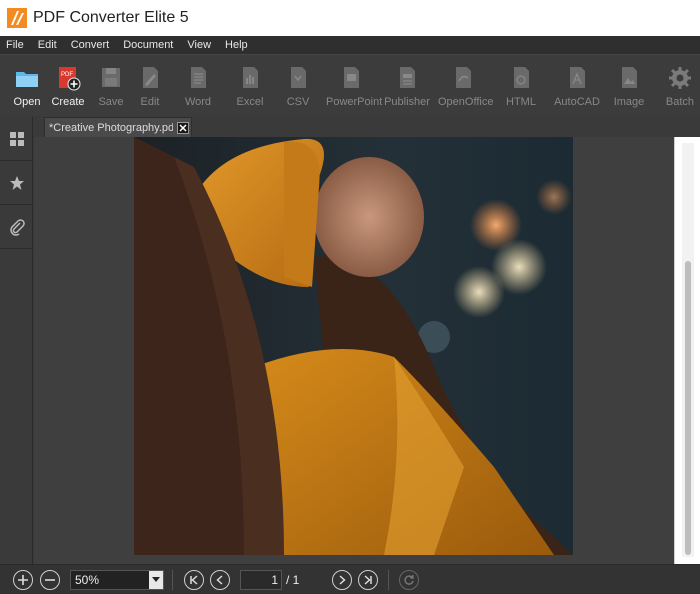 The width and height of the screenshot is (700, 594). I want to click on previous-page-button, so click(220, 580).